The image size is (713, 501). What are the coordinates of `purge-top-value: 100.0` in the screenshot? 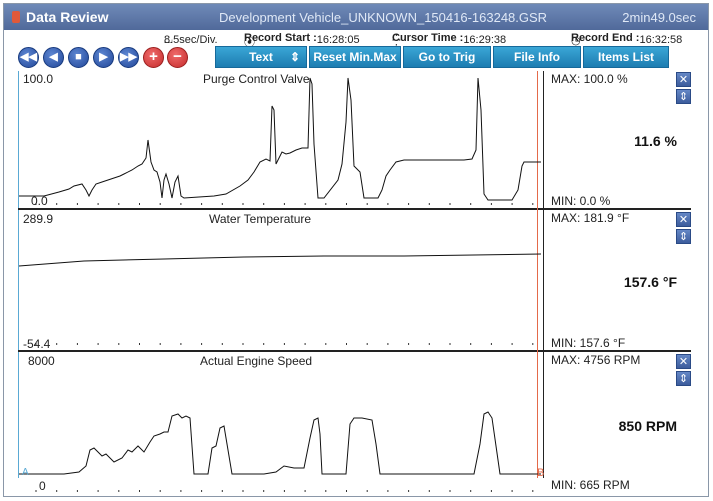 It's located at (38, 79).